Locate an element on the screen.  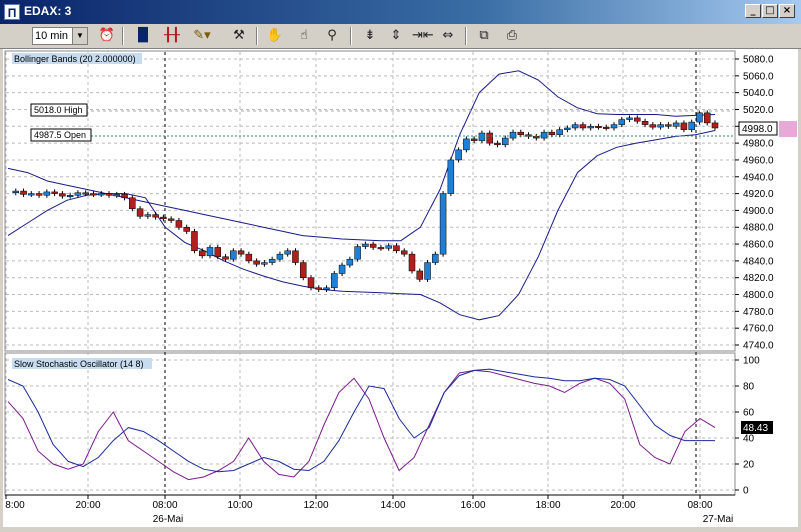
price-tick-label: 4820.0 is located at coordinates (758, 278).